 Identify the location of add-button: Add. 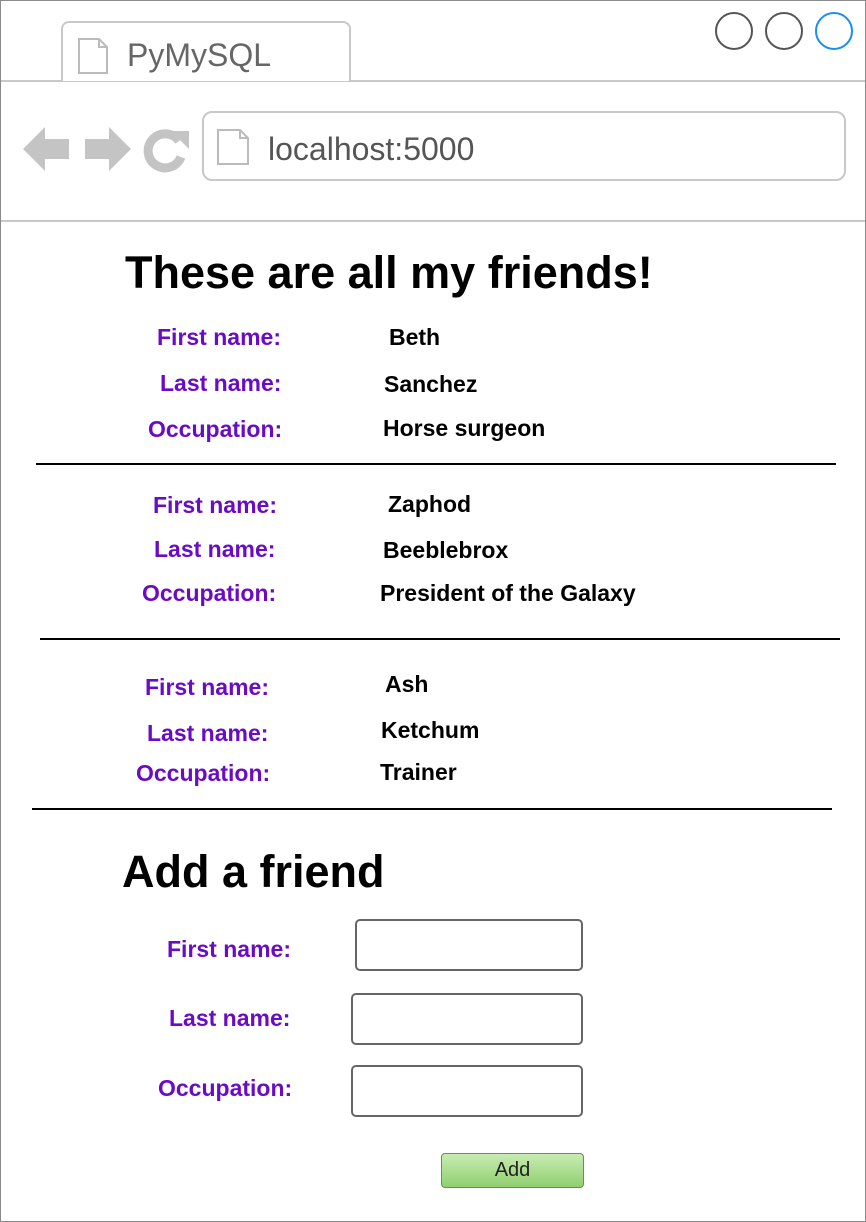
(512, 1170).